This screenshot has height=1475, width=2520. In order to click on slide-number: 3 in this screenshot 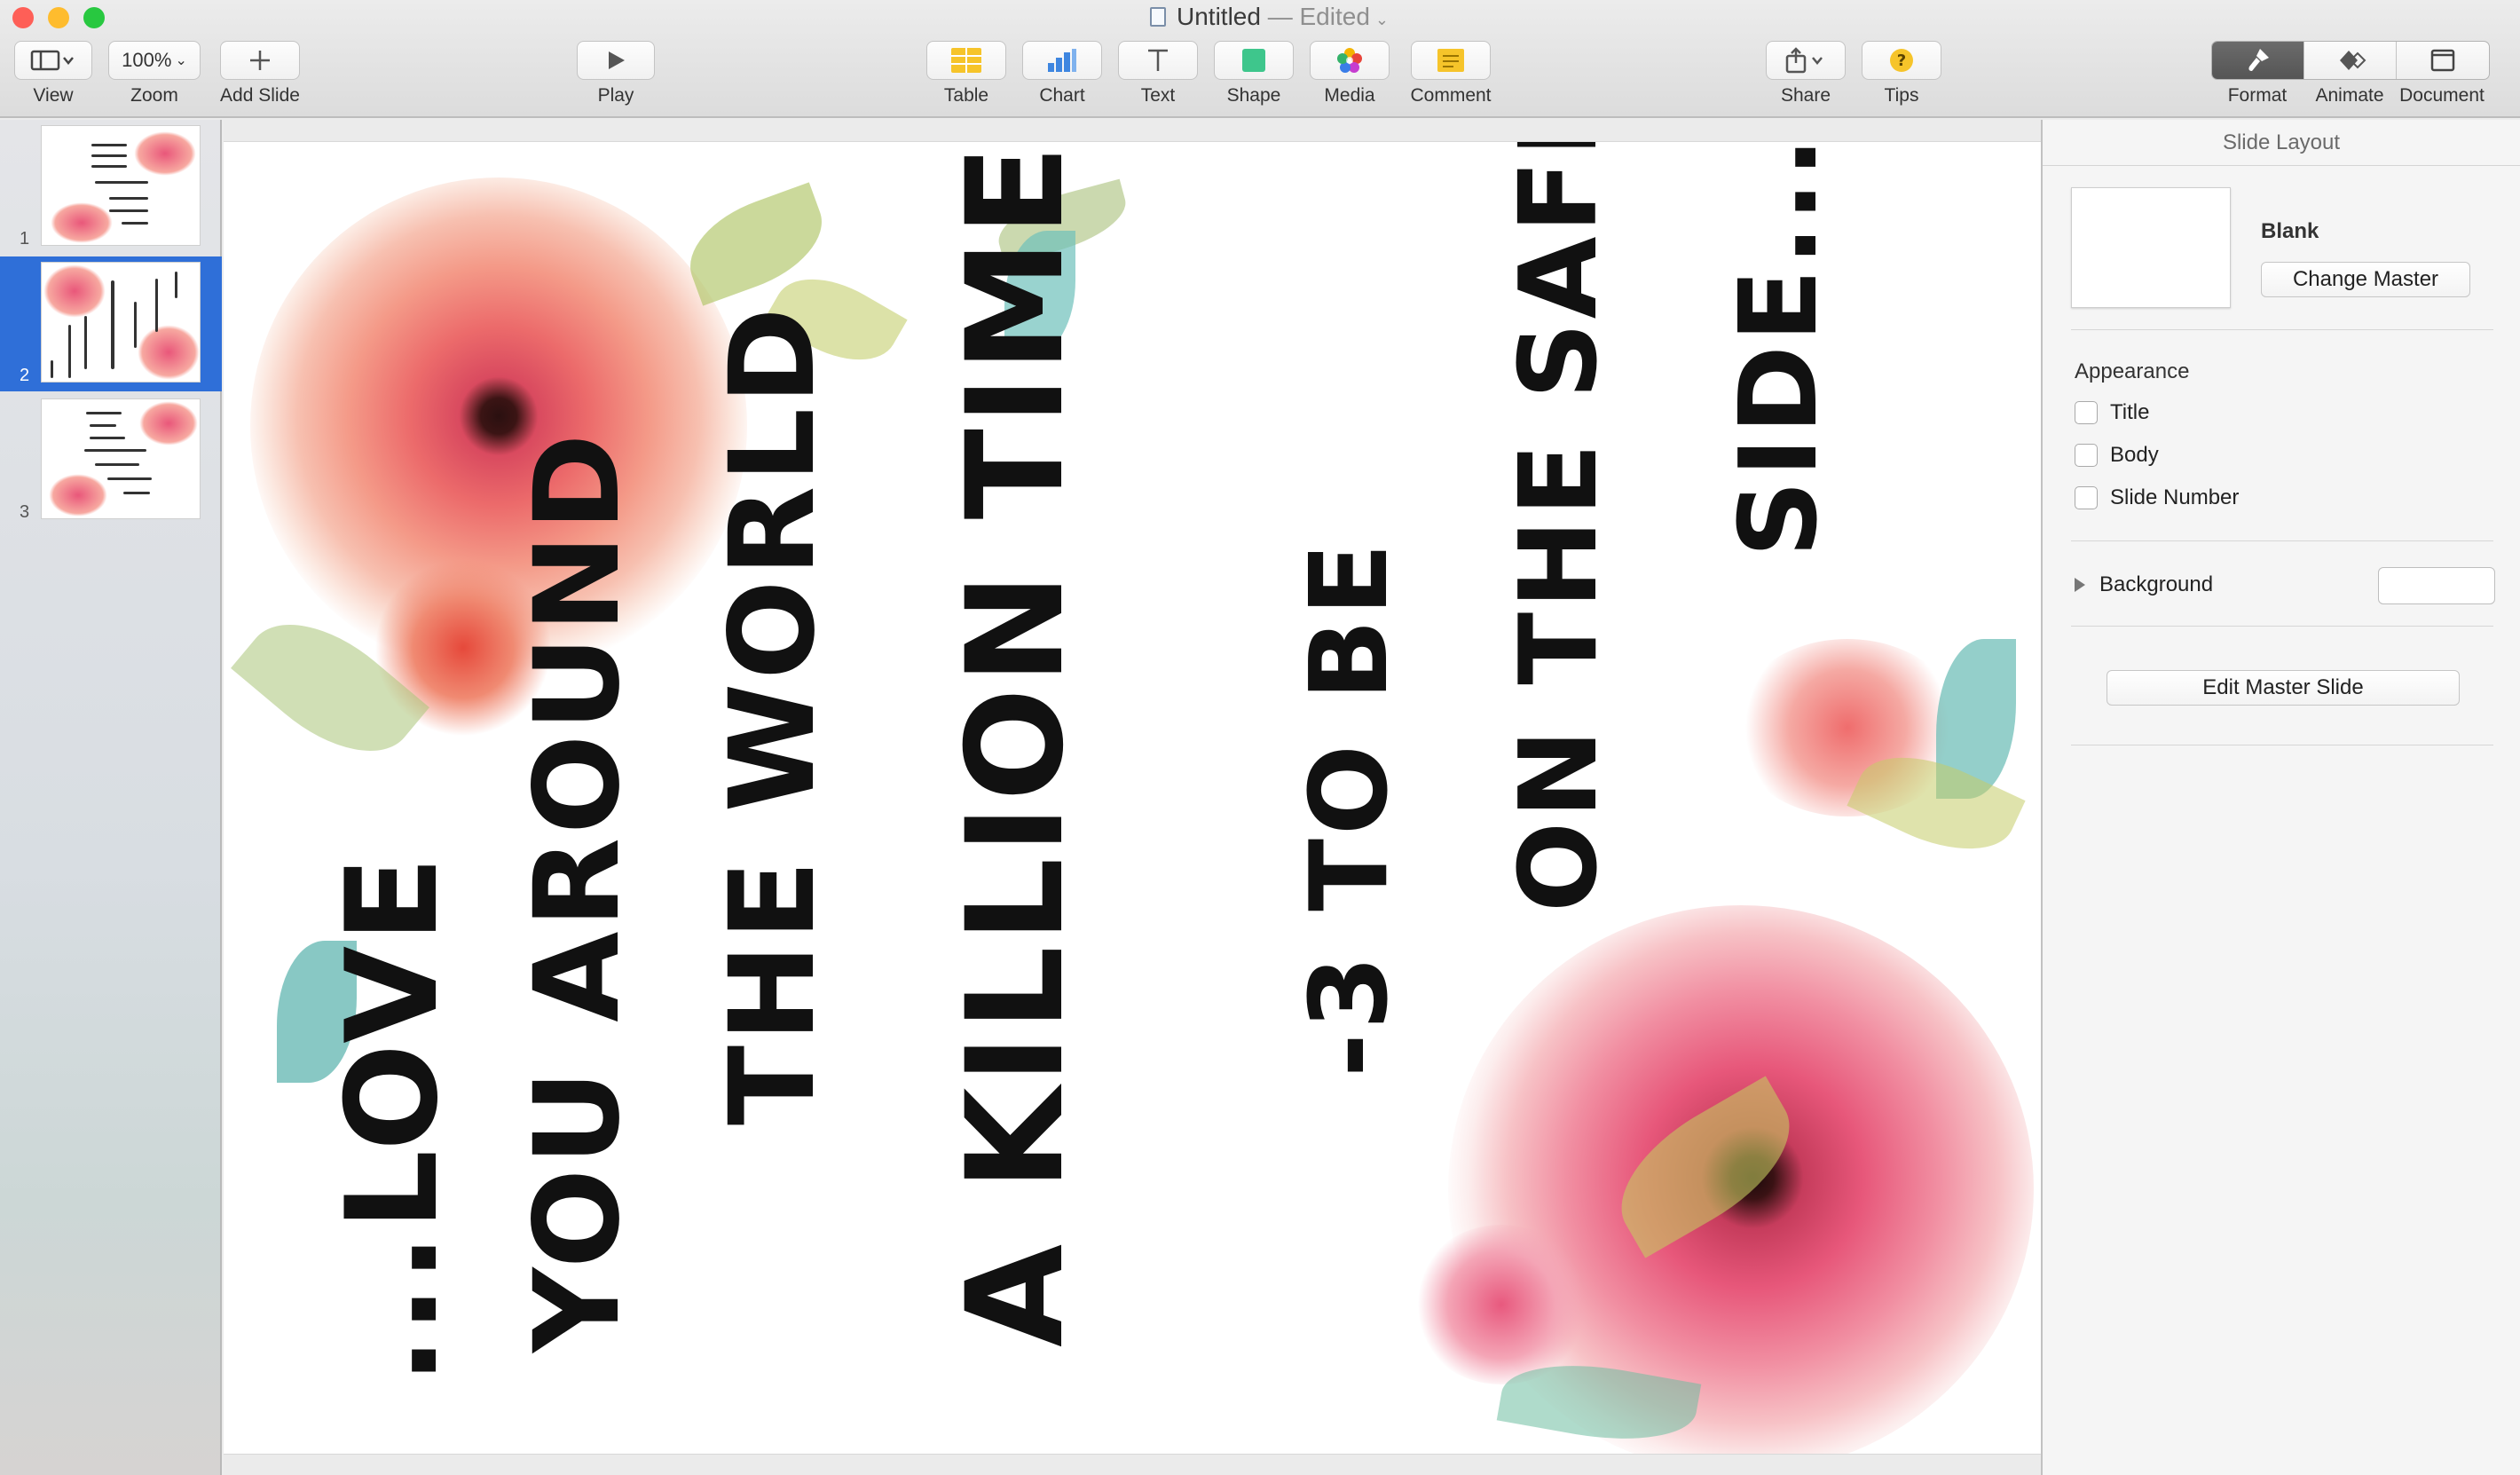, I will do `click(25, 512)`.